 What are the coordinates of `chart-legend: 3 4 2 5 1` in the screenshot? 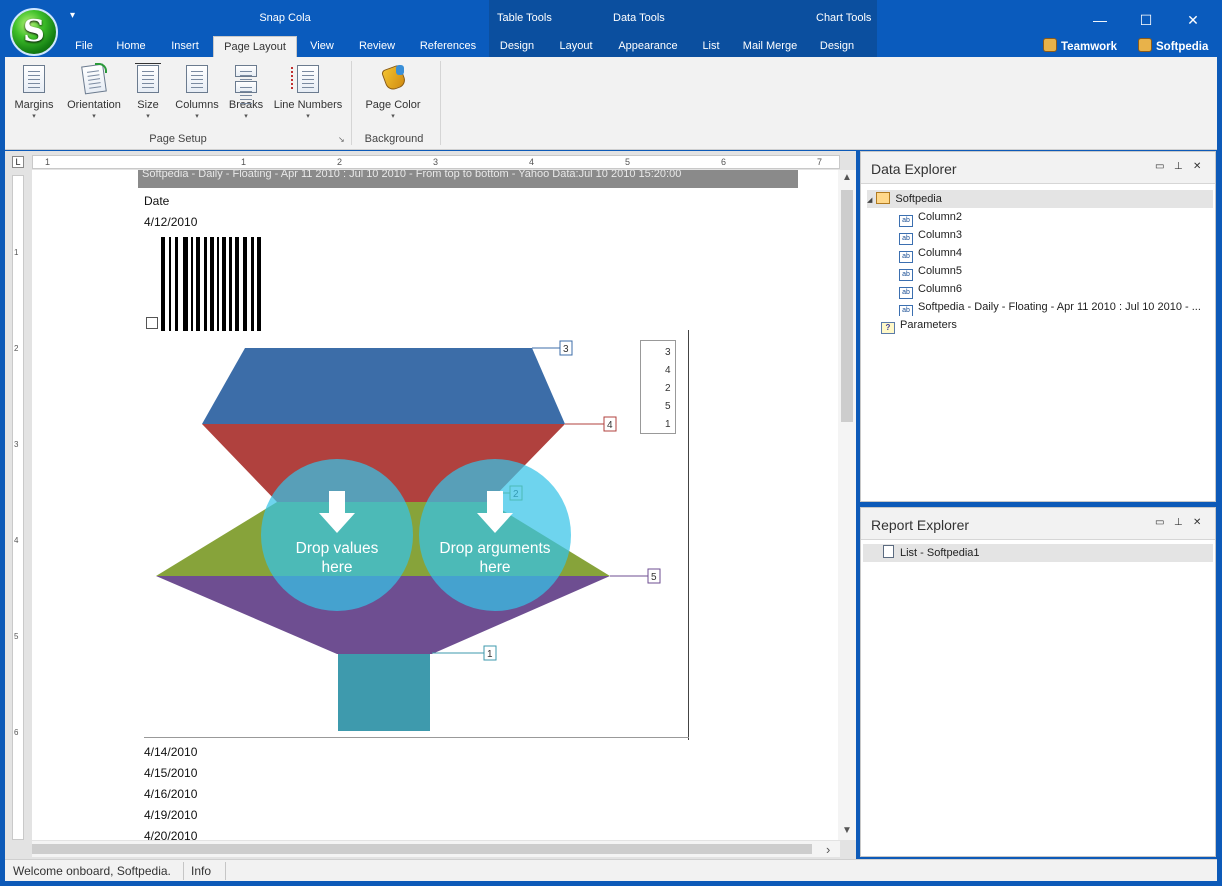 It's located at (658, 387).